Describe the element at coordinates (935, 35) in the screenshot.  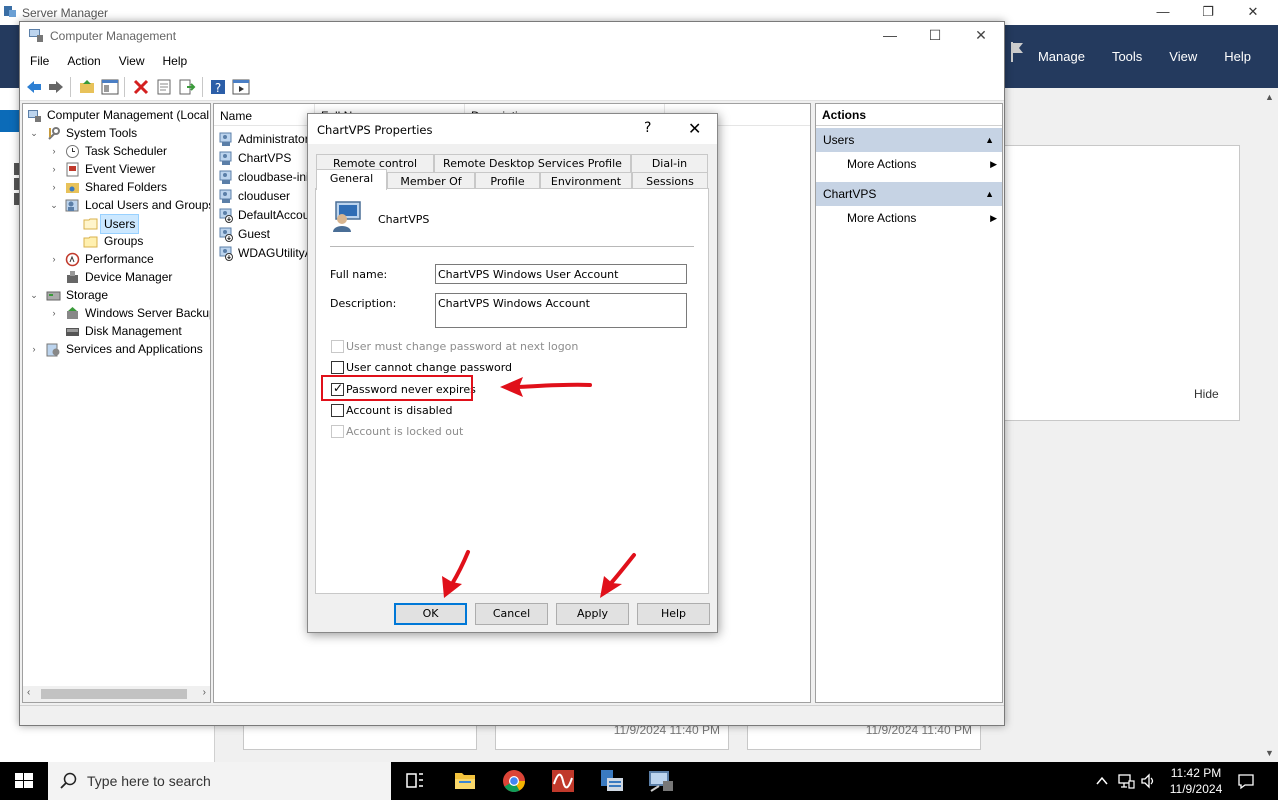
I see `cm-maximize-button: ☐` at that location.